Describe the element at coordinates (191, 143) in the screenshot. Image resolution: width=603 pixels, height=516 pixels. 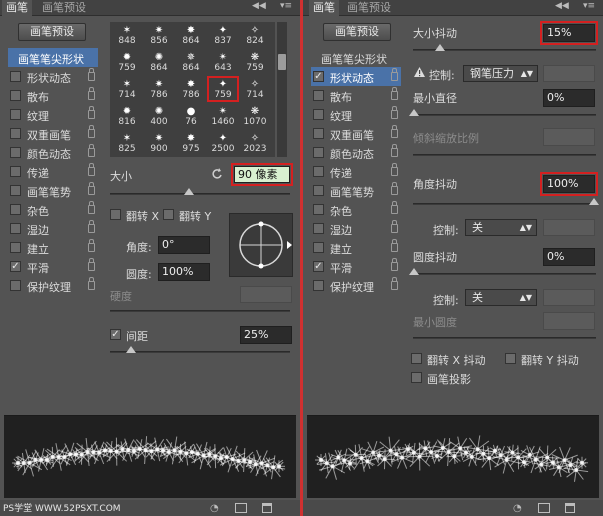
I see `brush-tip-cell: ✸ 975` at that location.